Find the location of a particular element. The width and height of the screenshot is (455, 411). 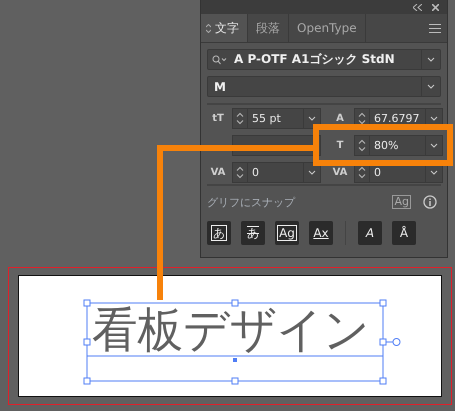

field-icon: T is located at coordinates (340, 145).